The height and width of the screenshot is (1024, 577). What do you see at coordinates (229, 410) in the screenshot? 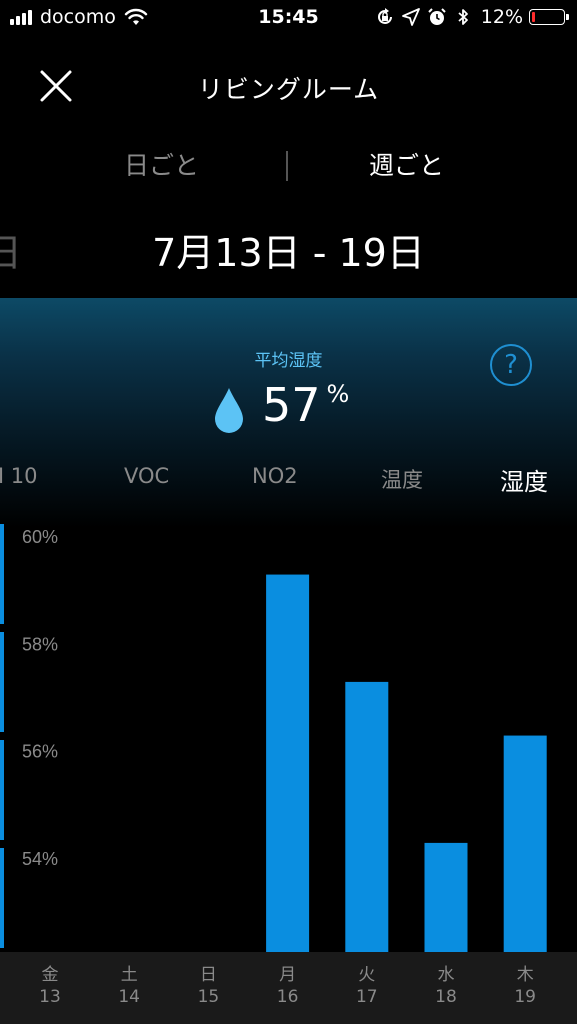
I see `water-drop-icon` at bounding box center [229, 410].